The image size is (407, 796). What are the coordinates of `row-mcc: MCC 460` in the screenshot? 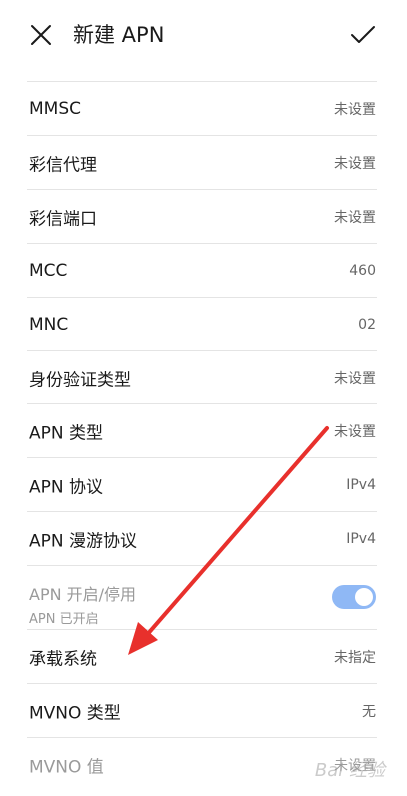 It's located at (203, 270).